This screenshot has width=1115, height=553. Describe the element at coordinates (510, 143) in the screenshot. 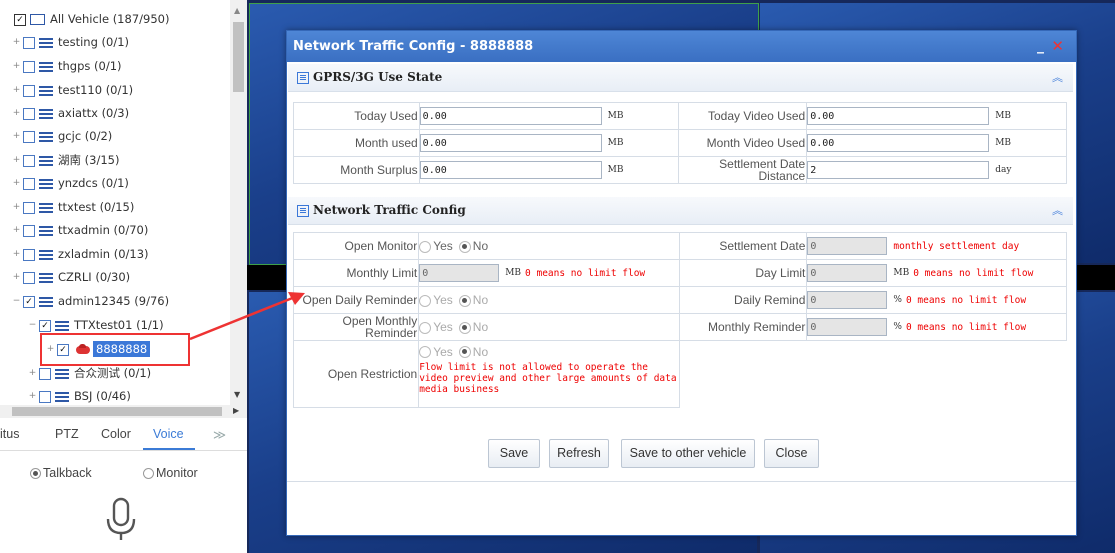

I see `month-used-field: 0.00` at that location.